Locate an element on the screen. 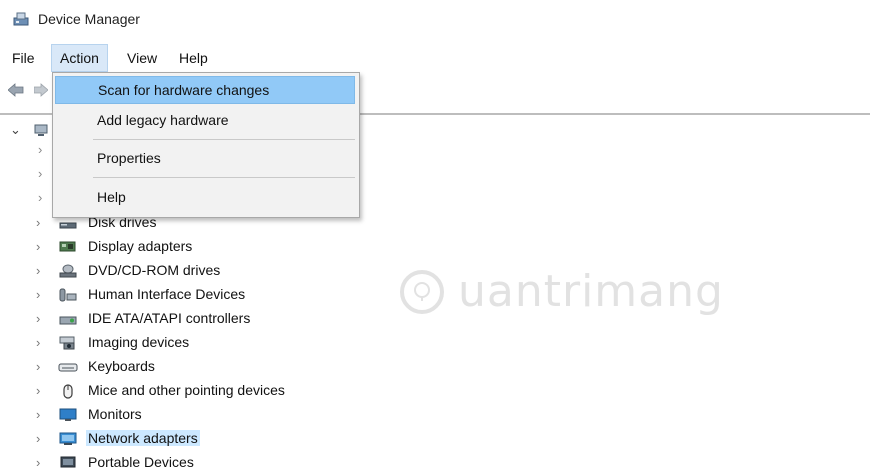 This screenshot has width=870, height=474. tree-item-keyboards: › Keyboards is located at coordinates (336, 367).